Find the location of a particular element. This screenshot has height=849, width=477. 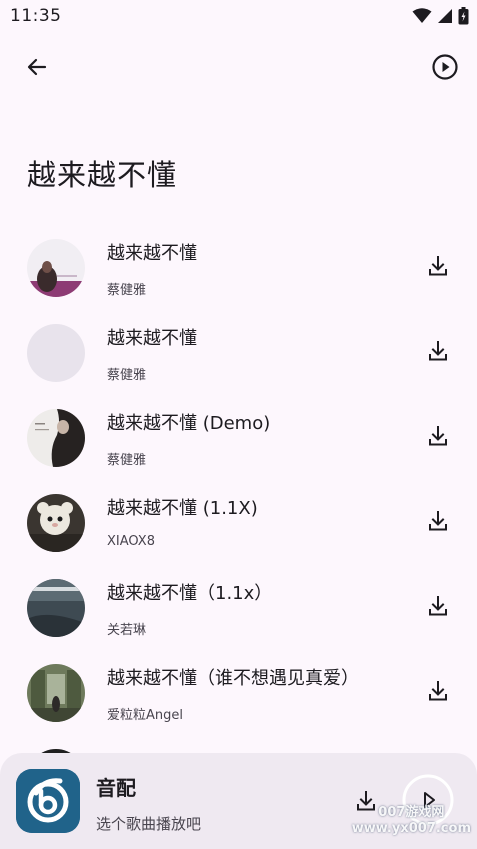

status-icons is located at coordinates (440, 18).